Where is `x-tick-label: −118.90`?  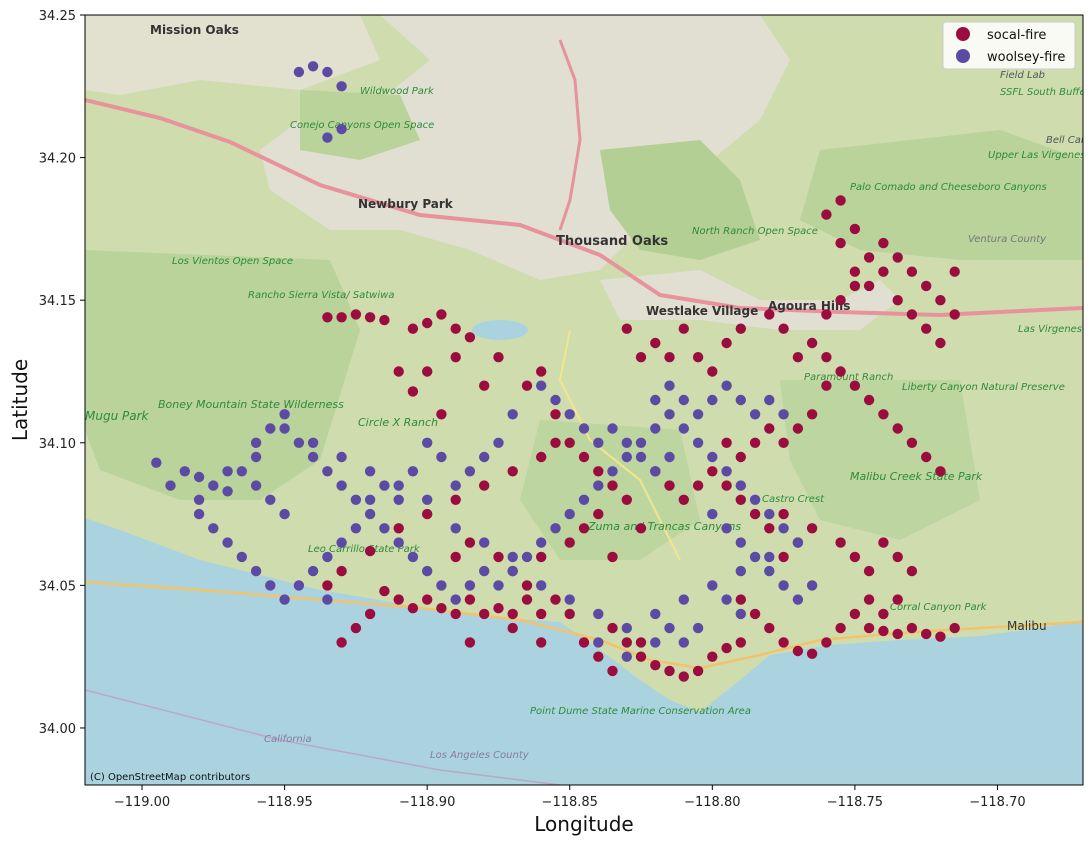
x-tick-label: −118.90 is located at coordinates (427, 802).